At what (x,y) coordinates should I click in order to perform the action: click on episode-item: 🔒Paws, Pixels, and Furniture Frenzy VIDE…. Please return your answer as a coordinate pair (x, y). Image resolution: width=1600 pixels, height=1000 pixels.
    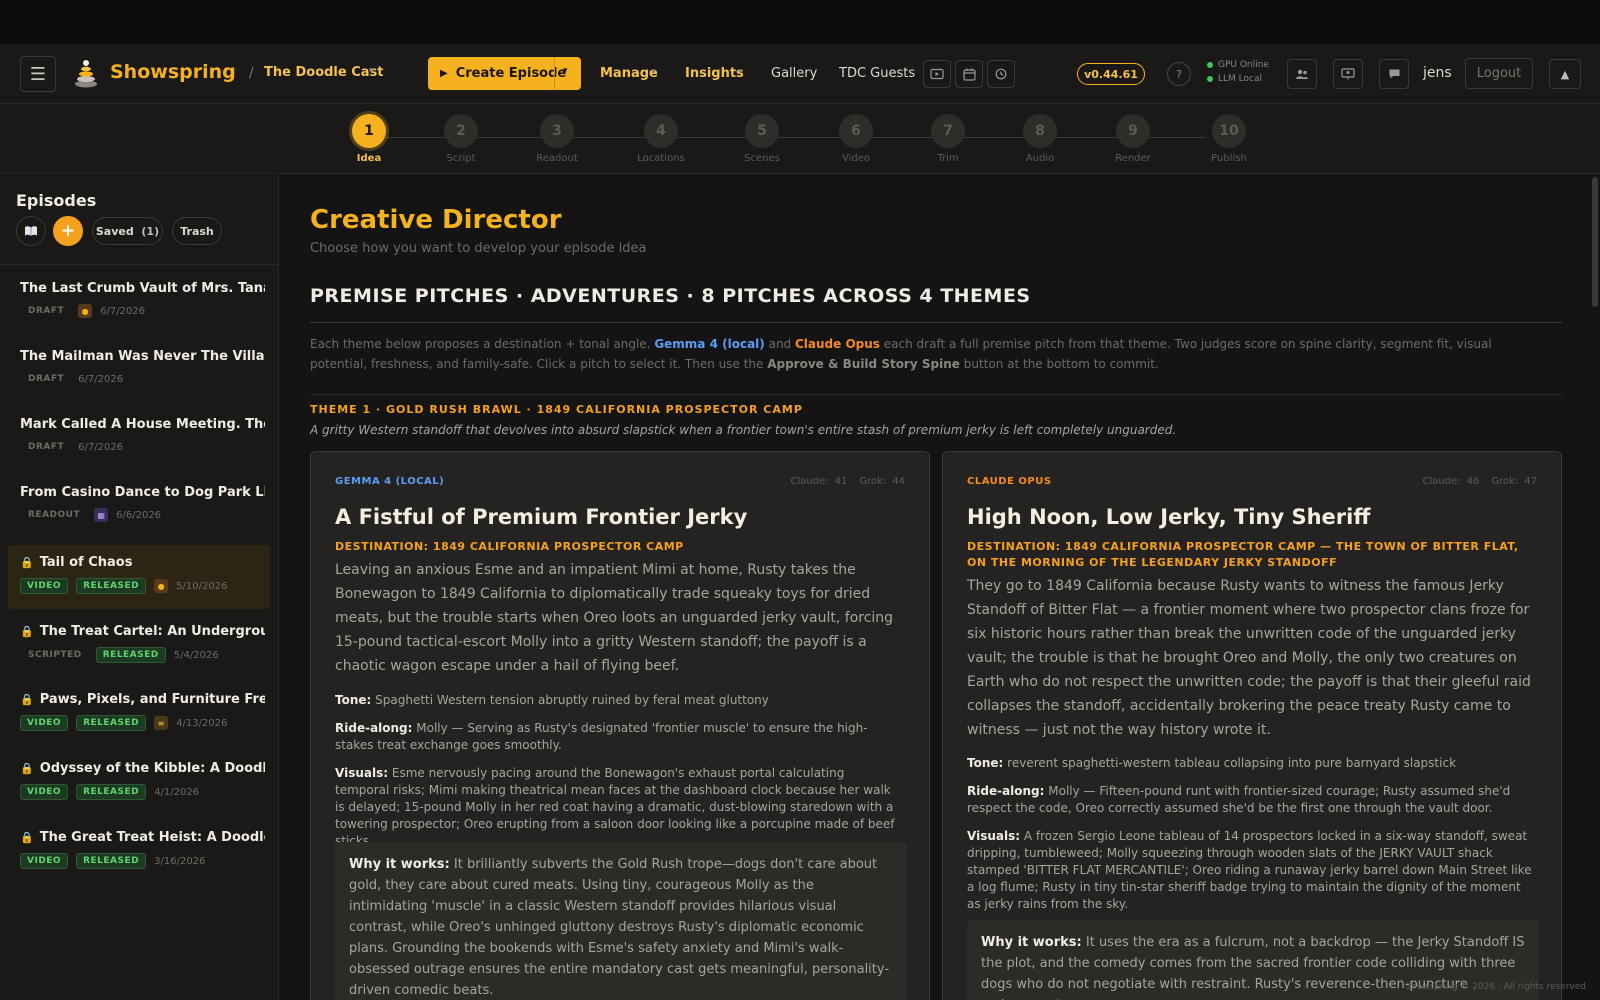
    Looking at the image, I should click on (139, 714).